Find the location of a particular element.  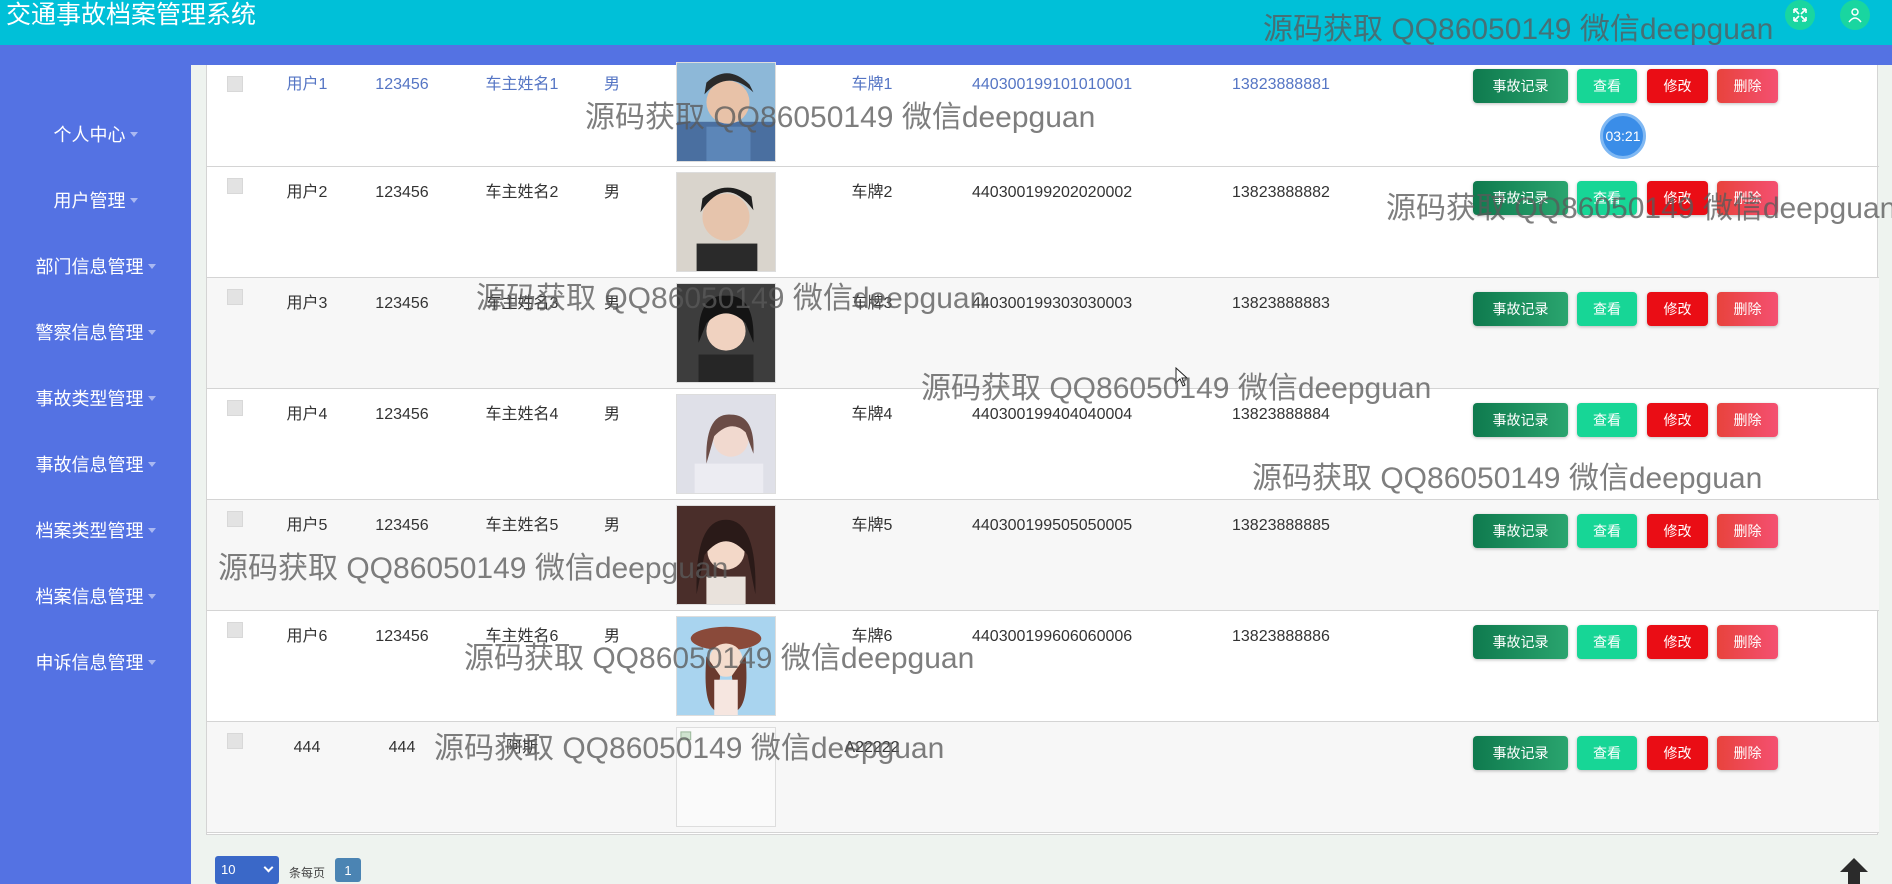

cell-plate: 车牌6 is located at coordinates (872, 636).